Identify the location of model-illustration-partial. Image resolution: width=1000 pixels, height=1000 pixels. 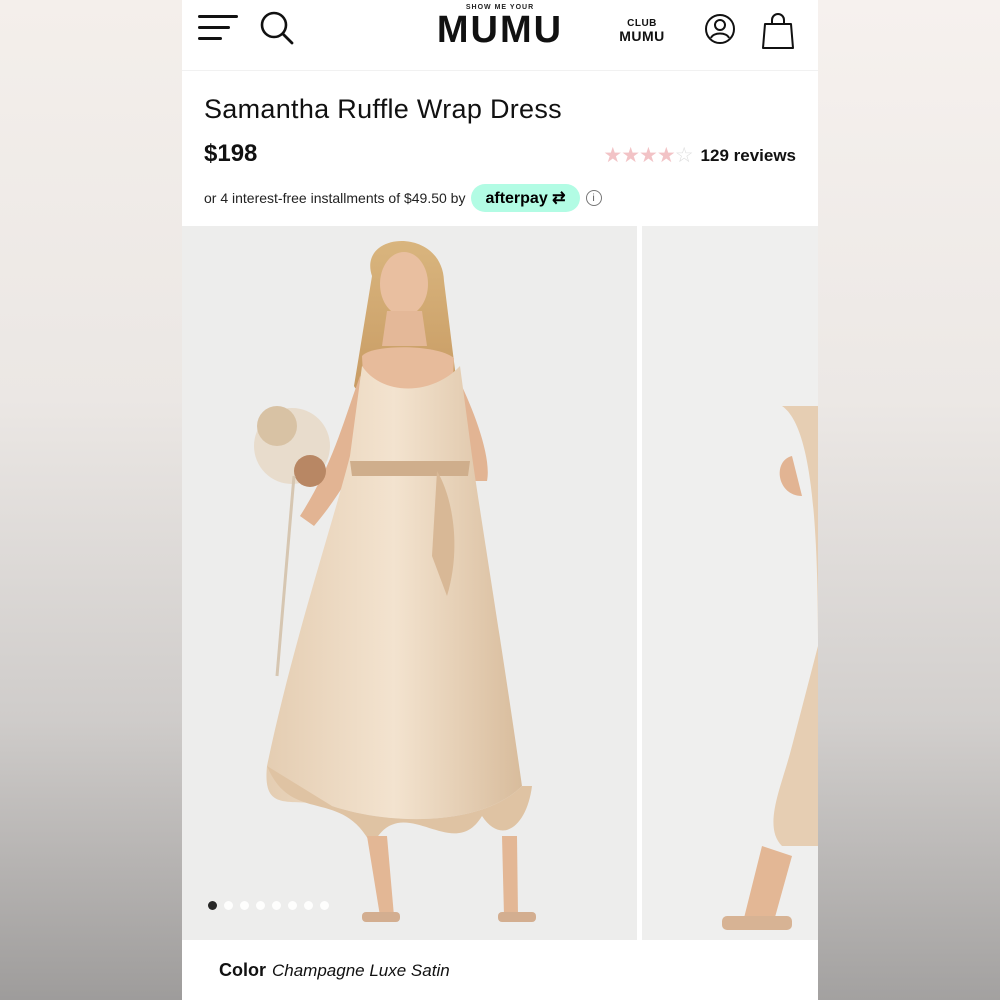
(770, 668).